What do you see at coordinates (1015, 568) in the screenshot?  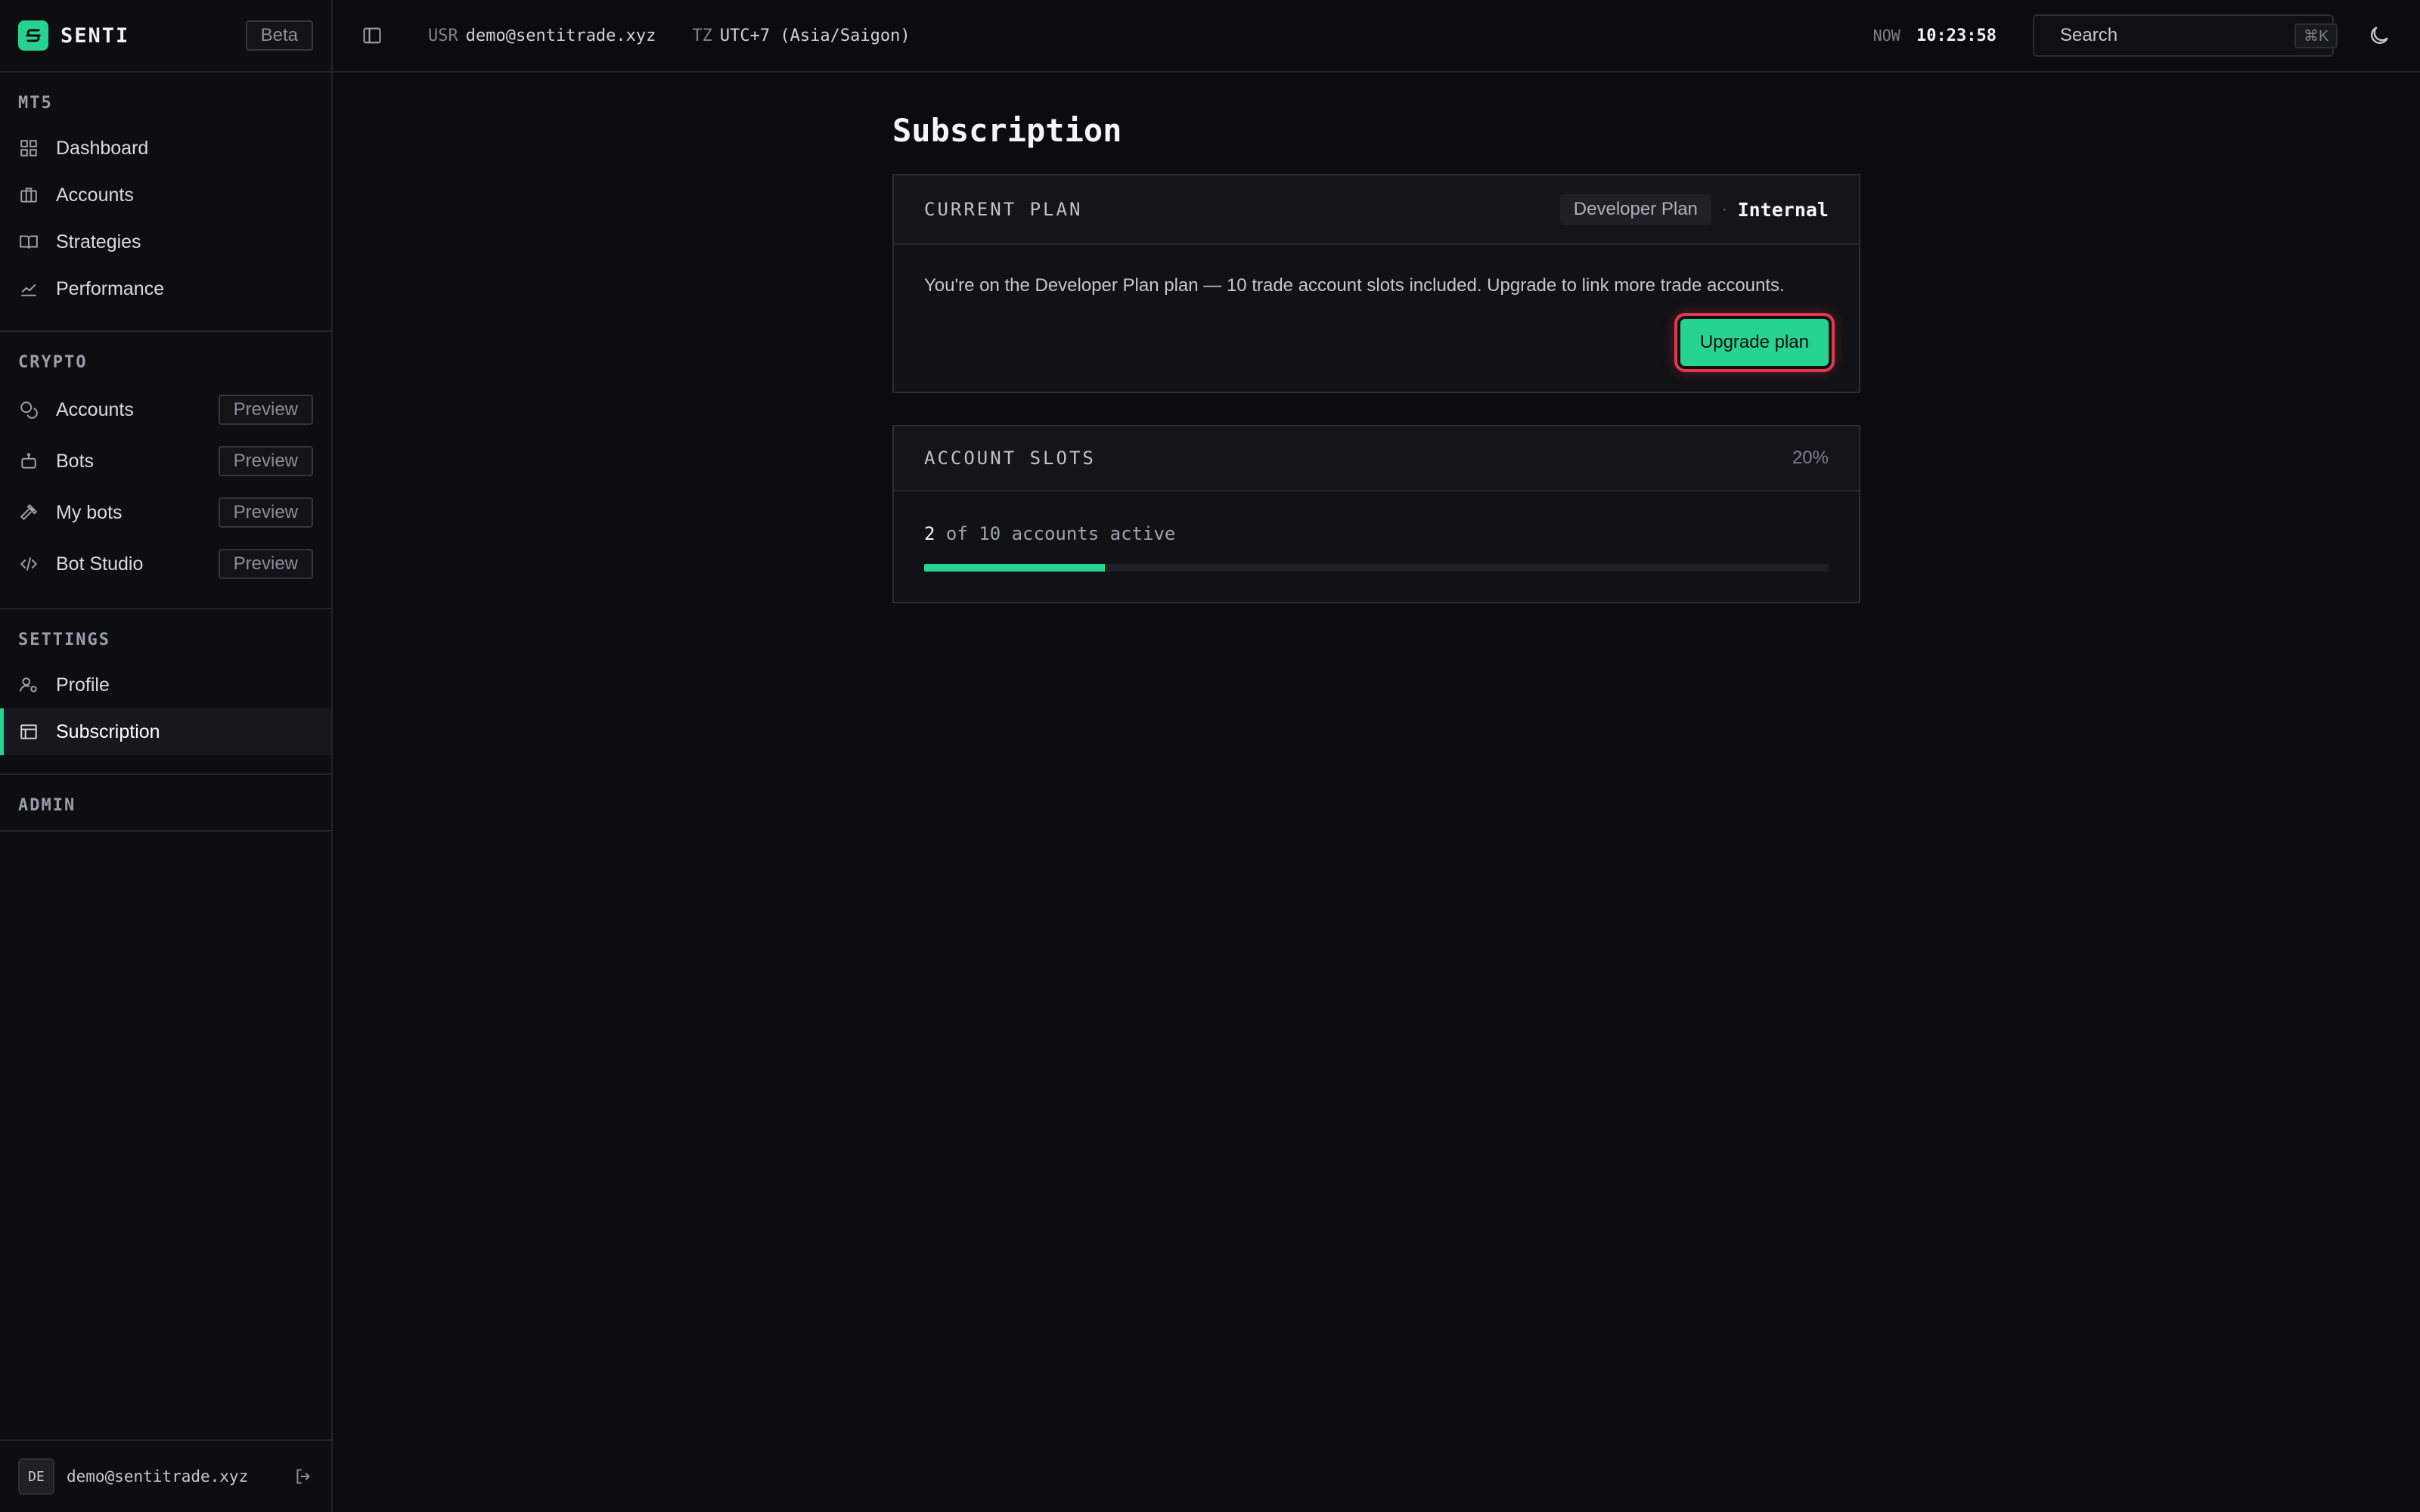 I see `slots-progress-fill` at bounding box center [1015, 568].